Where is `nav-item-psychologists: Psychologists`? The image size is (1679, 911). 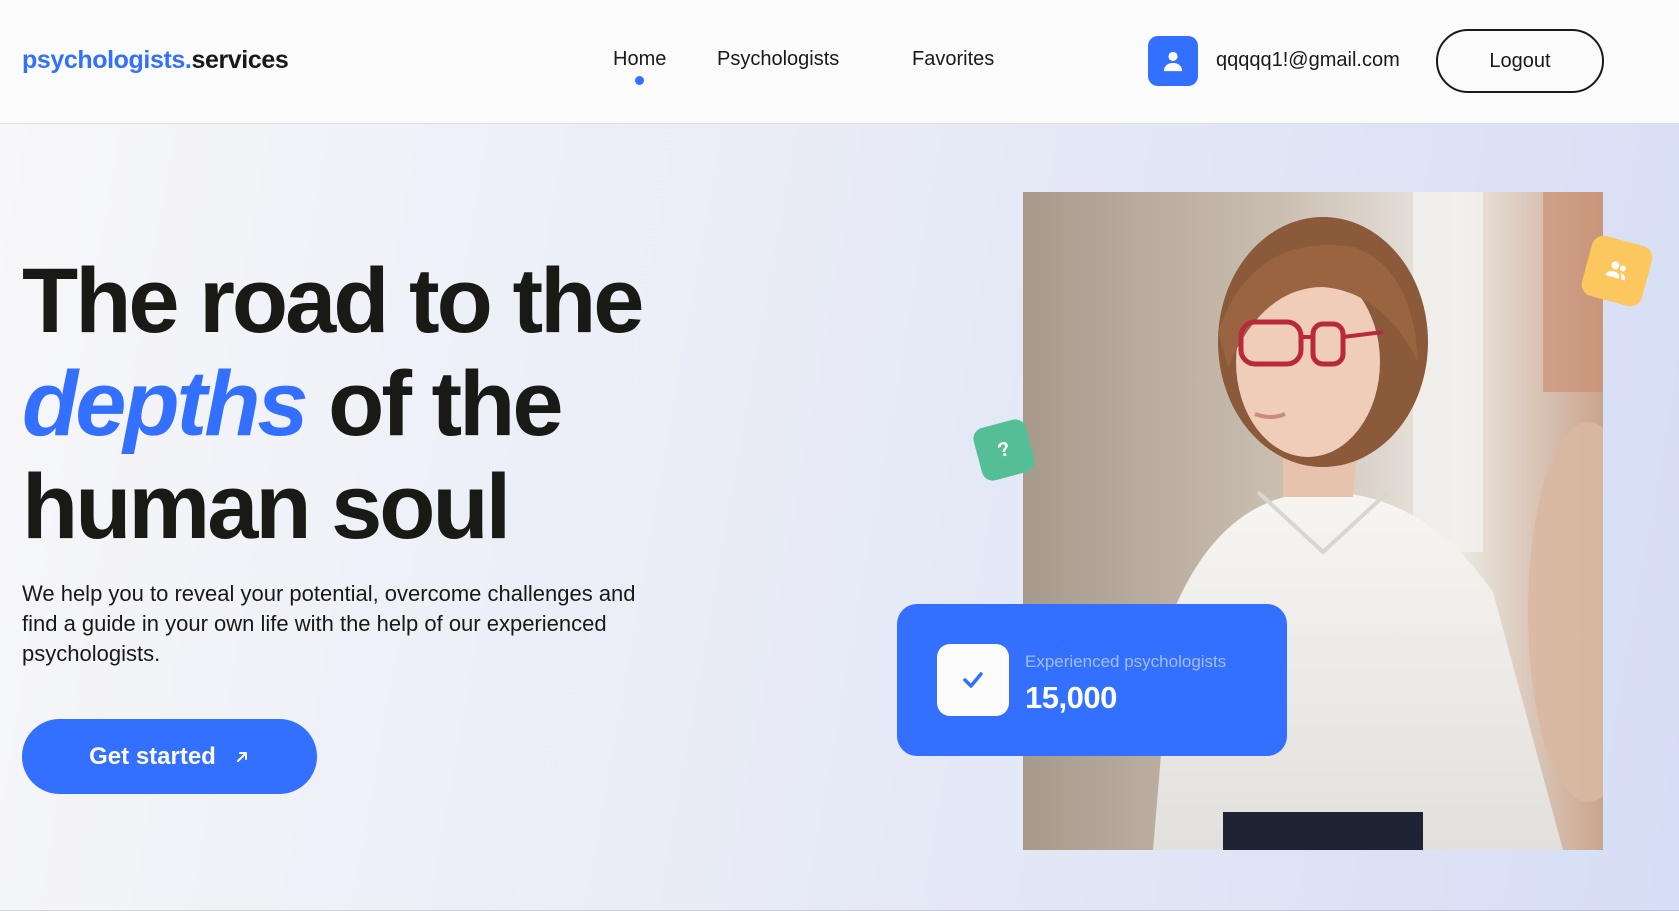
nav-item-psychologists: Psychologists is located at coordinates (778, 59).